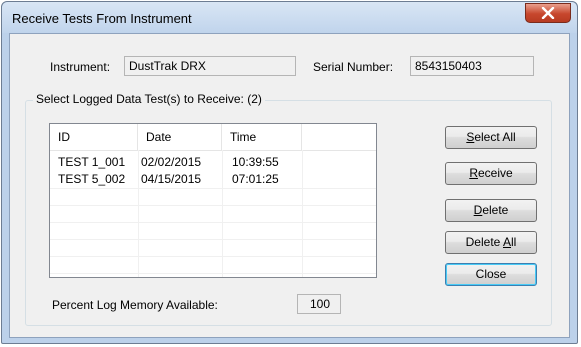  Describe the element at coordinates (495, 173) in the screenshot. I see `receive-label: eceive` at that location.